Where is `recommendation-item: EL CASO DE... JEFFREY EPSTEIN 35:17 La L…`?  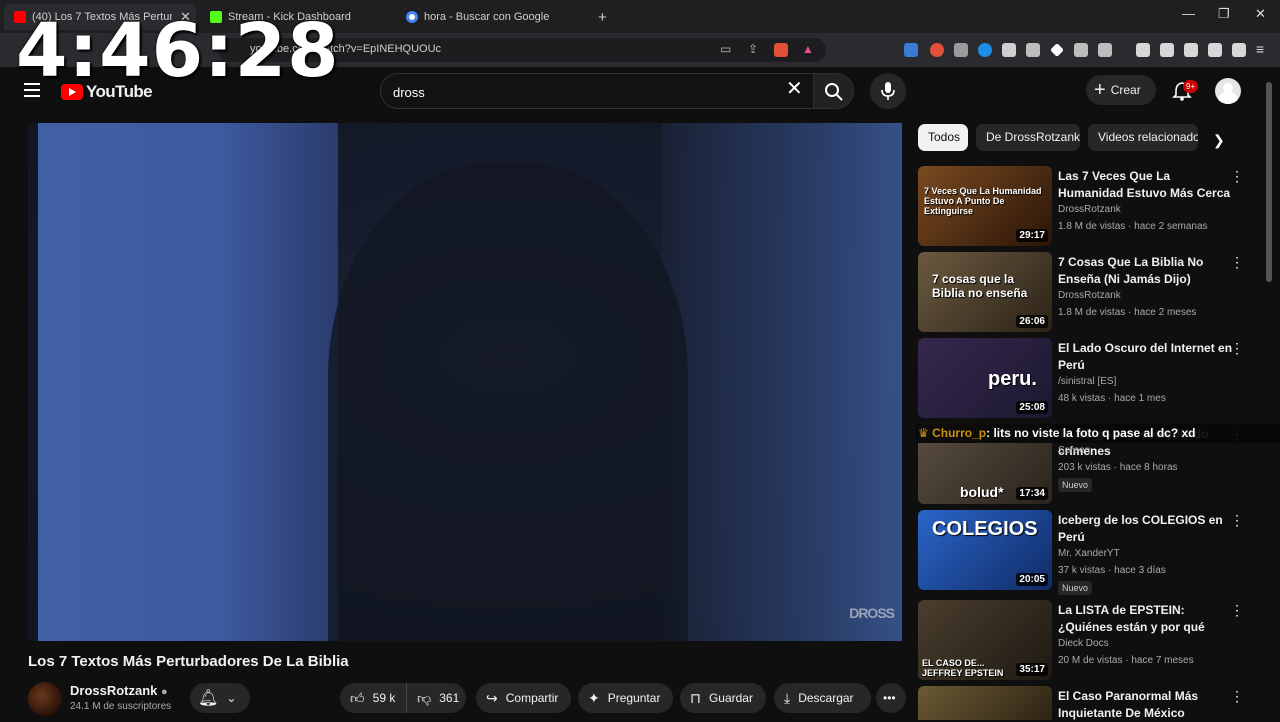 recommendation-item: EL CASO DE... JEFFREY EPSTEIN 35:17 La L… is located at coordinates (1083, 640).